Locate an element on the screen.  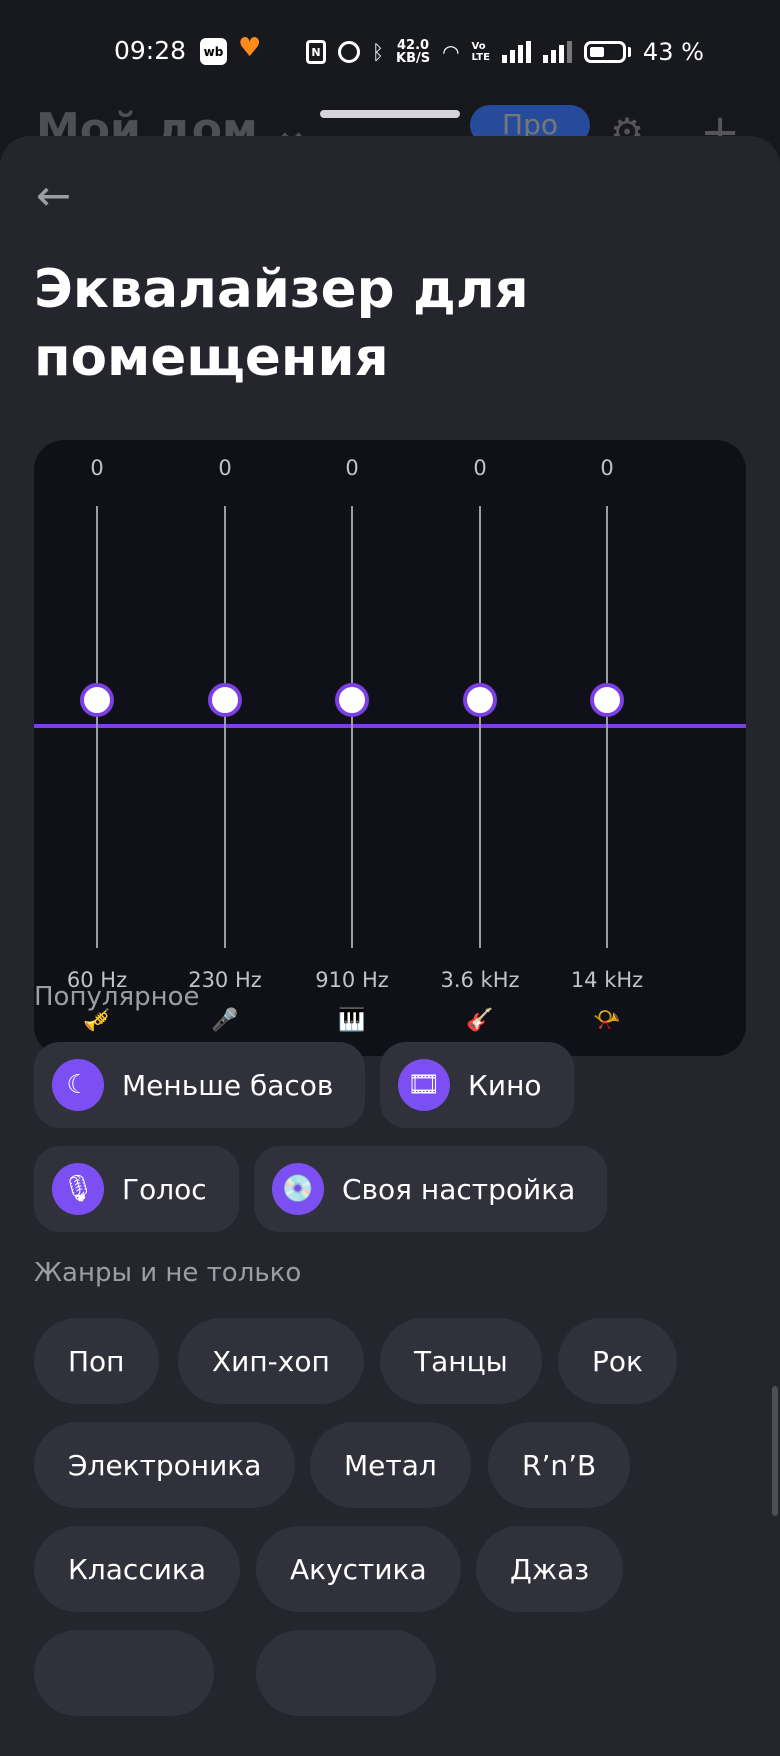
preset-custom: 💿 Своя настройка is located at coordinates (431, 1189).